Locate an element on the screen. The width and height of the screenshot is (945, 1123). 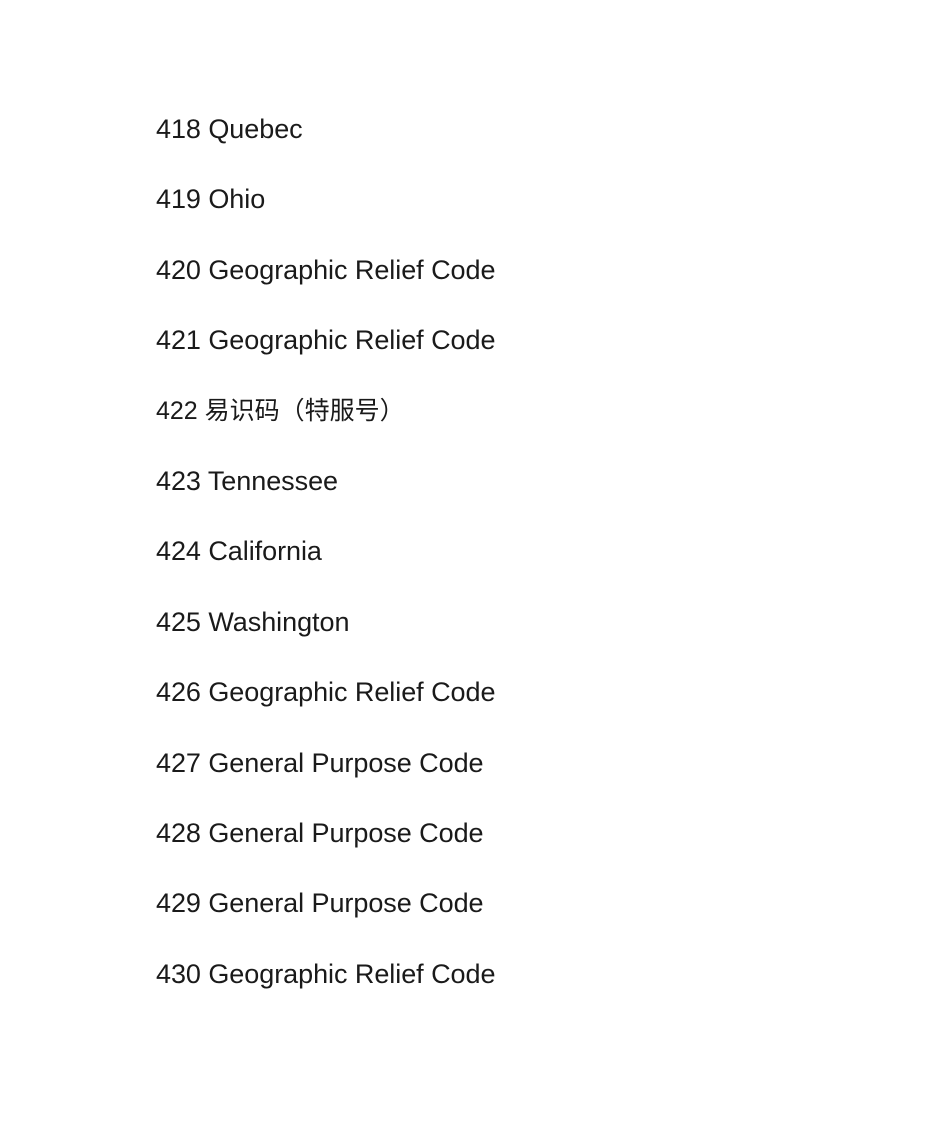
list-item: 422 易识码（特服号） is located at coordinates (280, 410).